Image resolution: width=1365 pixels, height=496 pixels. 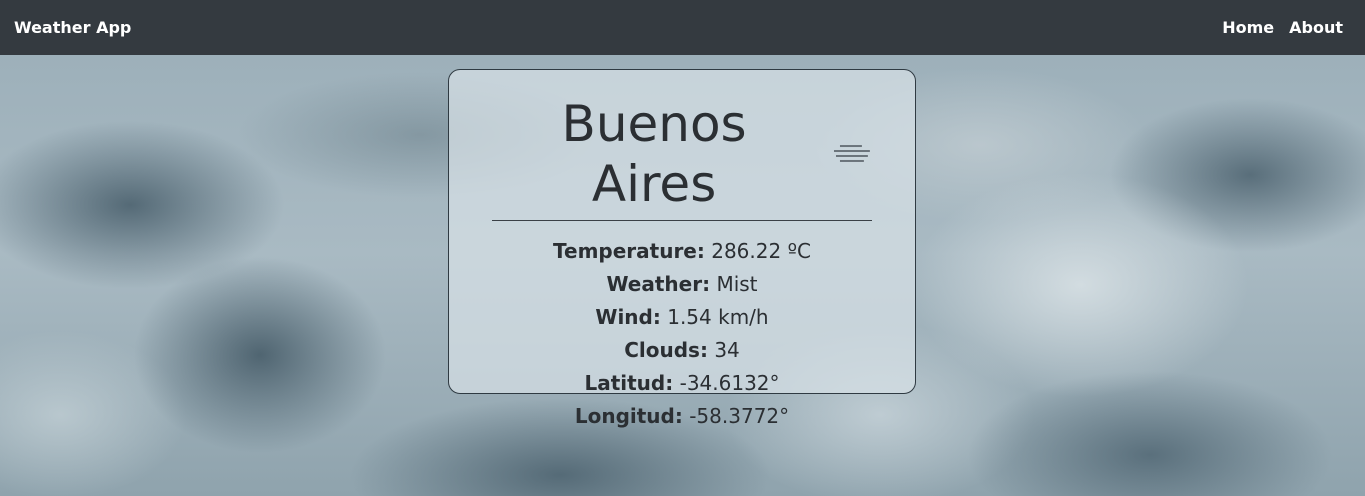 I want to click on detail-value: Mist, so click(x=737, y=284).